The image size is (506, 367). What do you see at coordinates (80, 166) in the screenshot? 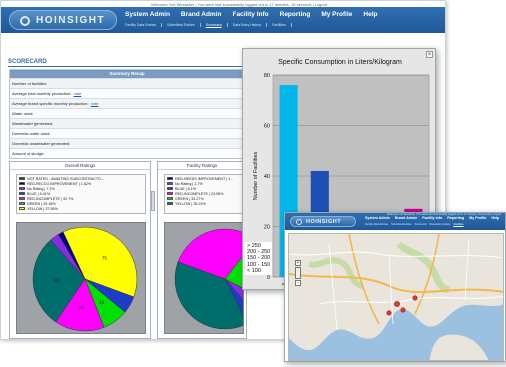
I see `overall-ratings-title: Overall Ratings` at bounding box center [80, 166].